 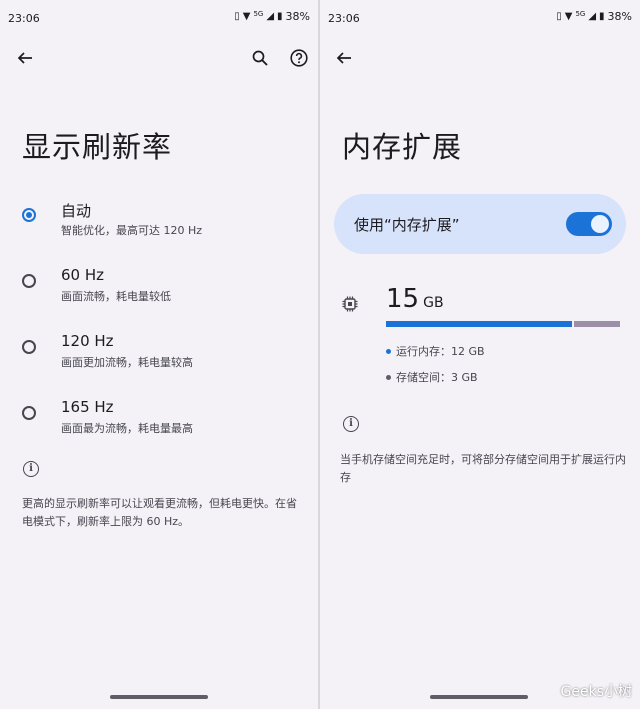 I want to click on option-description: 画面流畅，耗电量较低, so click(x=116, y=296).